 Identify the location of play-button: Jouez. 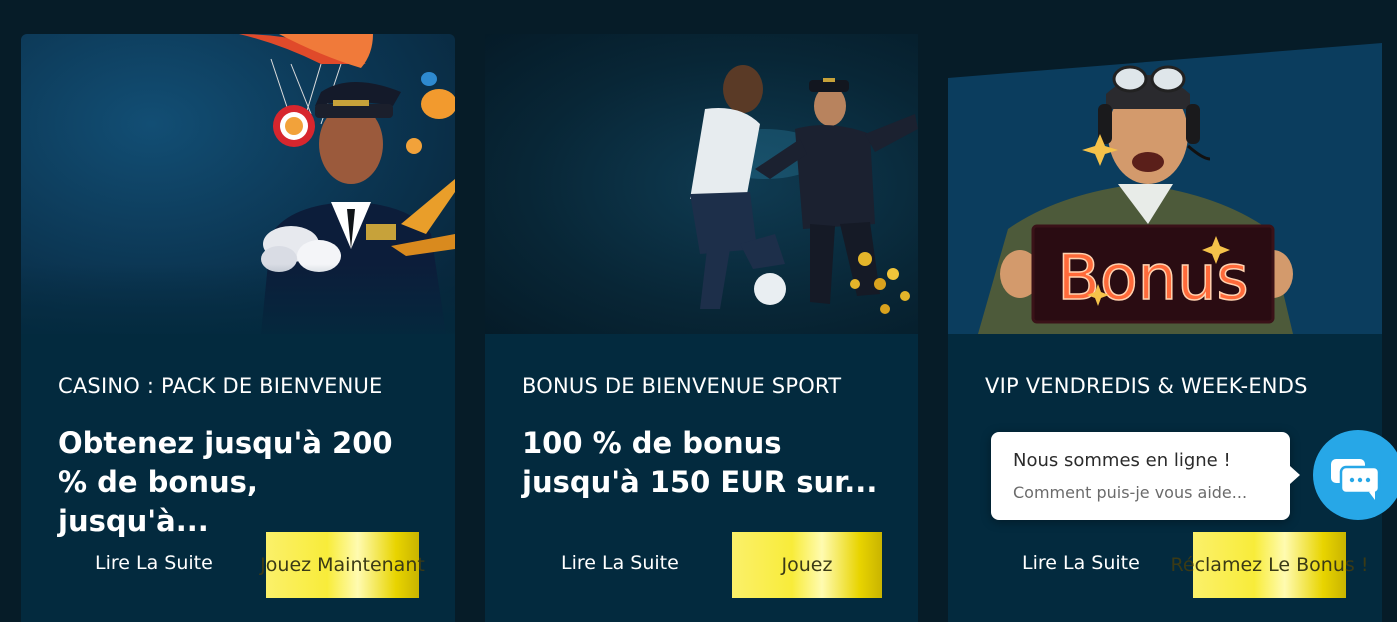
(807, 565).